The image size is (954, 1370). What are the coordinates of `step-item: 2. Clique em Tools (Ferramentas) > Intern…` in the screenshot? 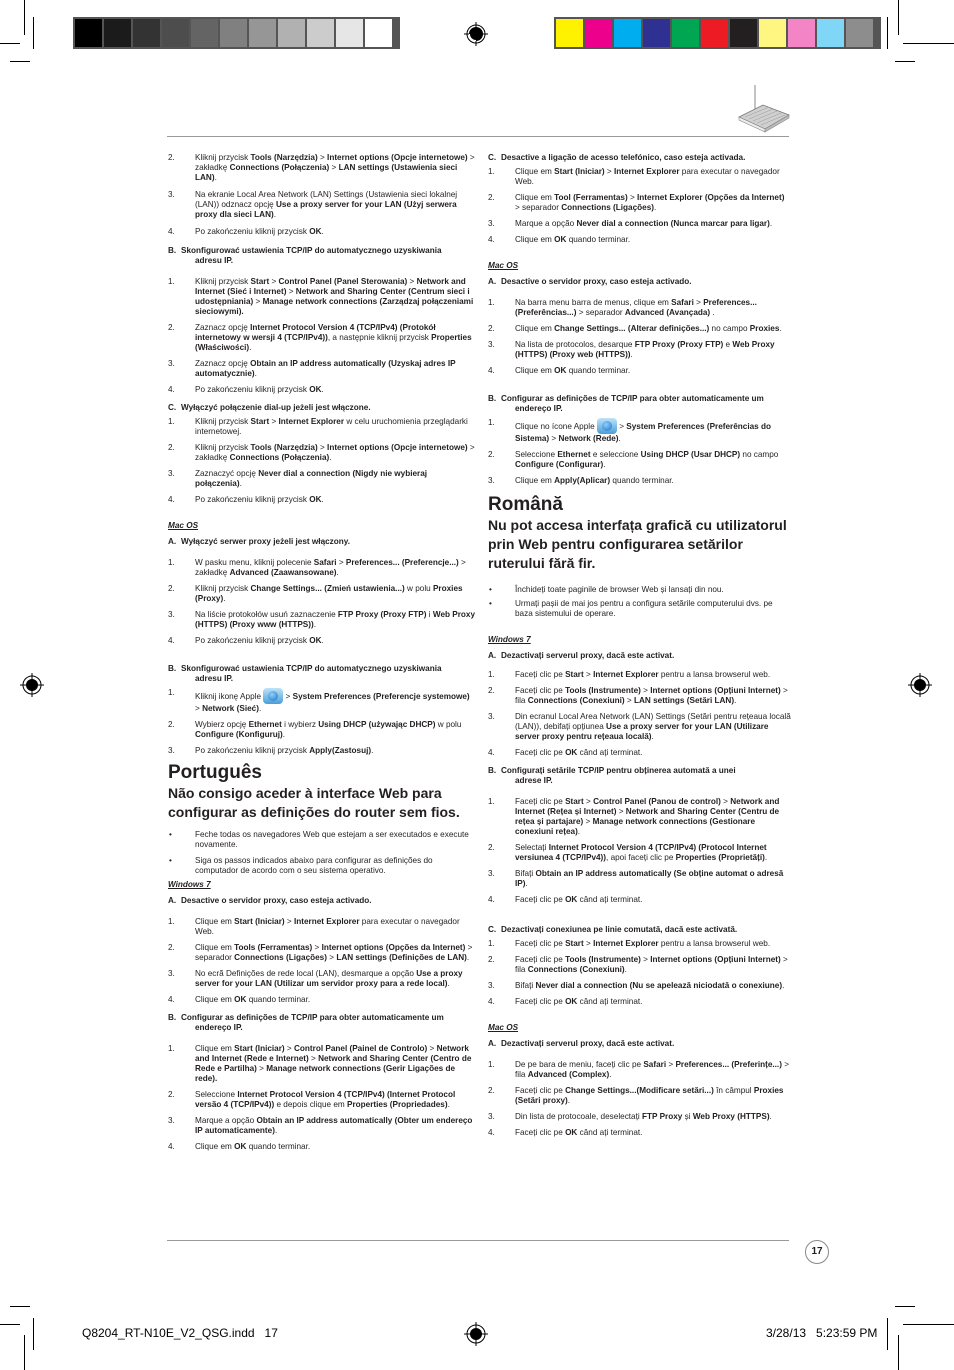 It's located at (322, 953).